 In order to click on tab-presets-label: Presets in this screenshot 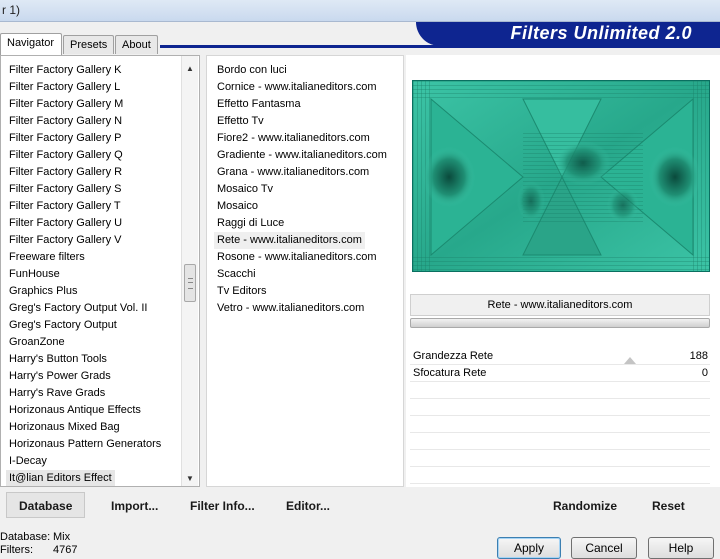, I will do `click(89, 45)`.